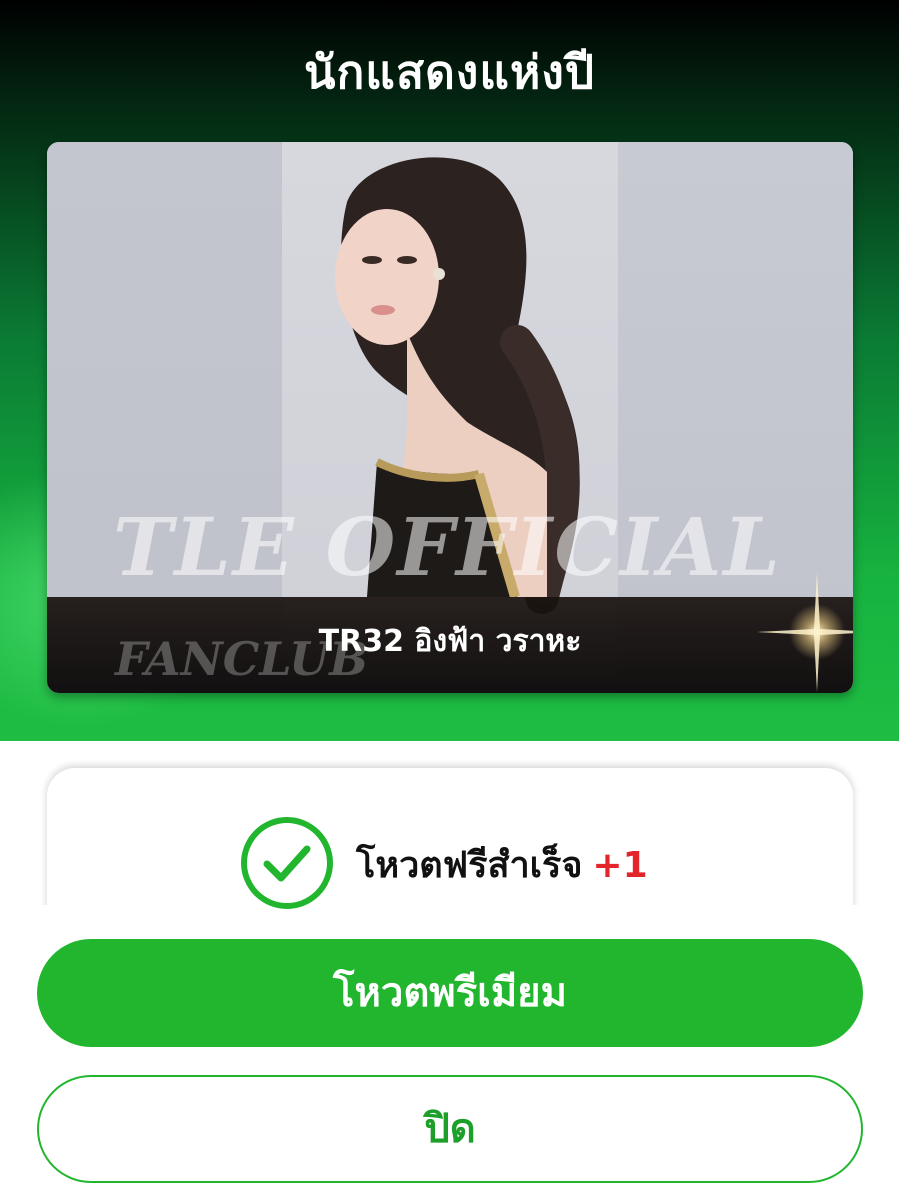  What do you see at coordinates (447, 547) in the screenshot?
I see `watermark-main: TLE OFFICIAL` at bounding box center [447, 547].